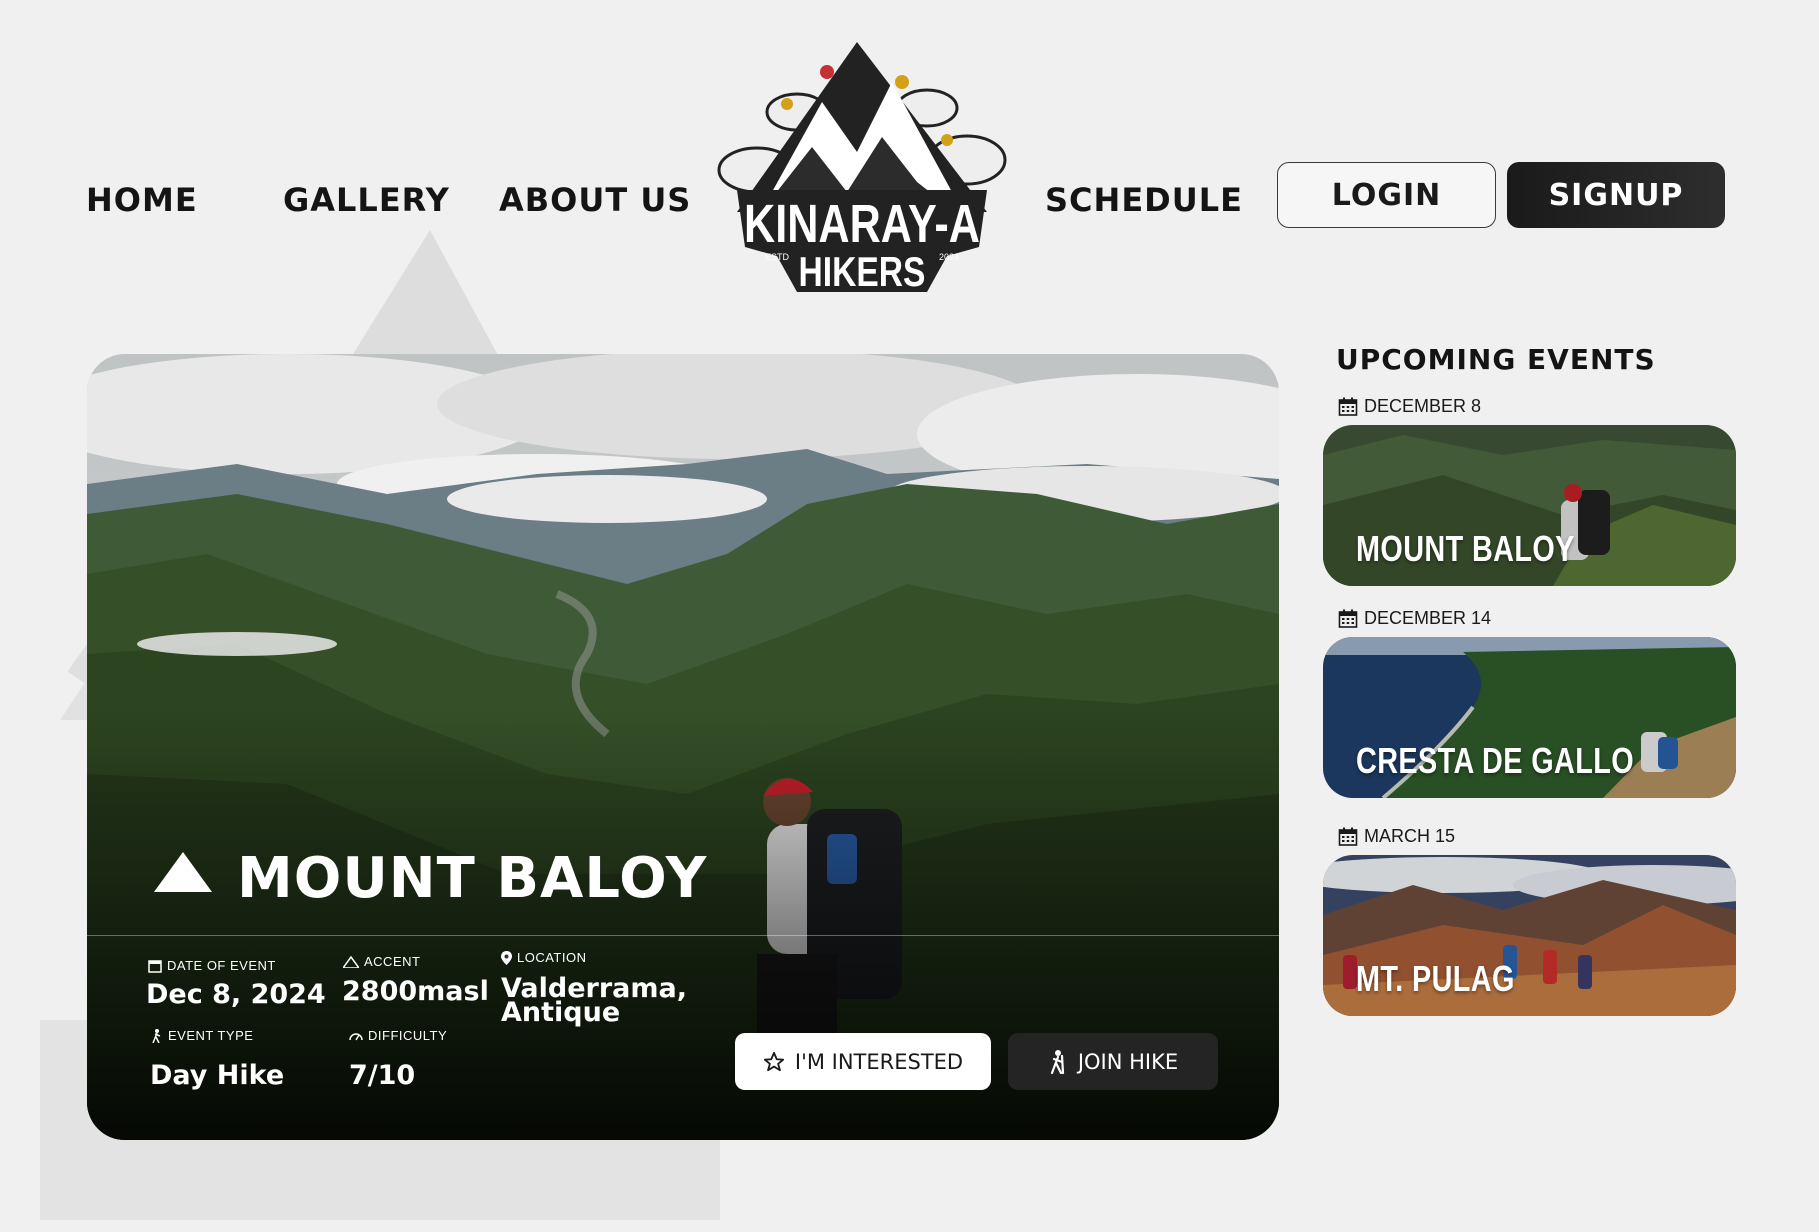  I want to click on difficulty-label-text: DIFFICULTY, so click(408, 1035).